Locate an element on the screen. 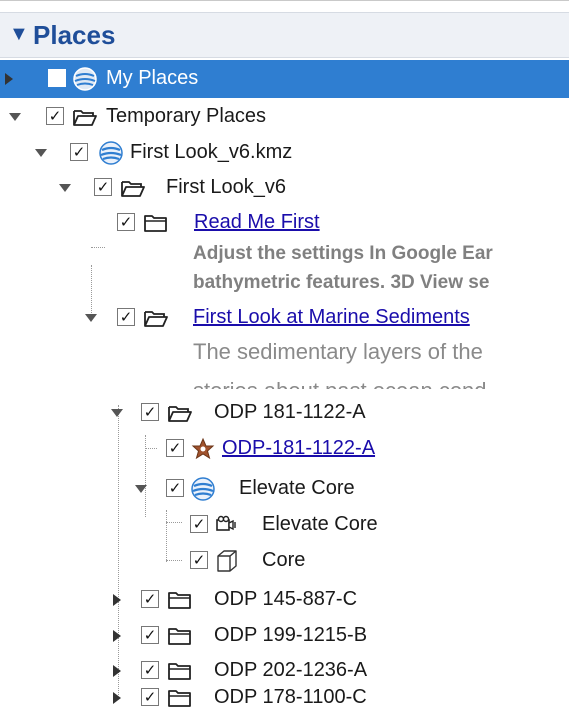  tree-connector is located at coordinates (98, 247).